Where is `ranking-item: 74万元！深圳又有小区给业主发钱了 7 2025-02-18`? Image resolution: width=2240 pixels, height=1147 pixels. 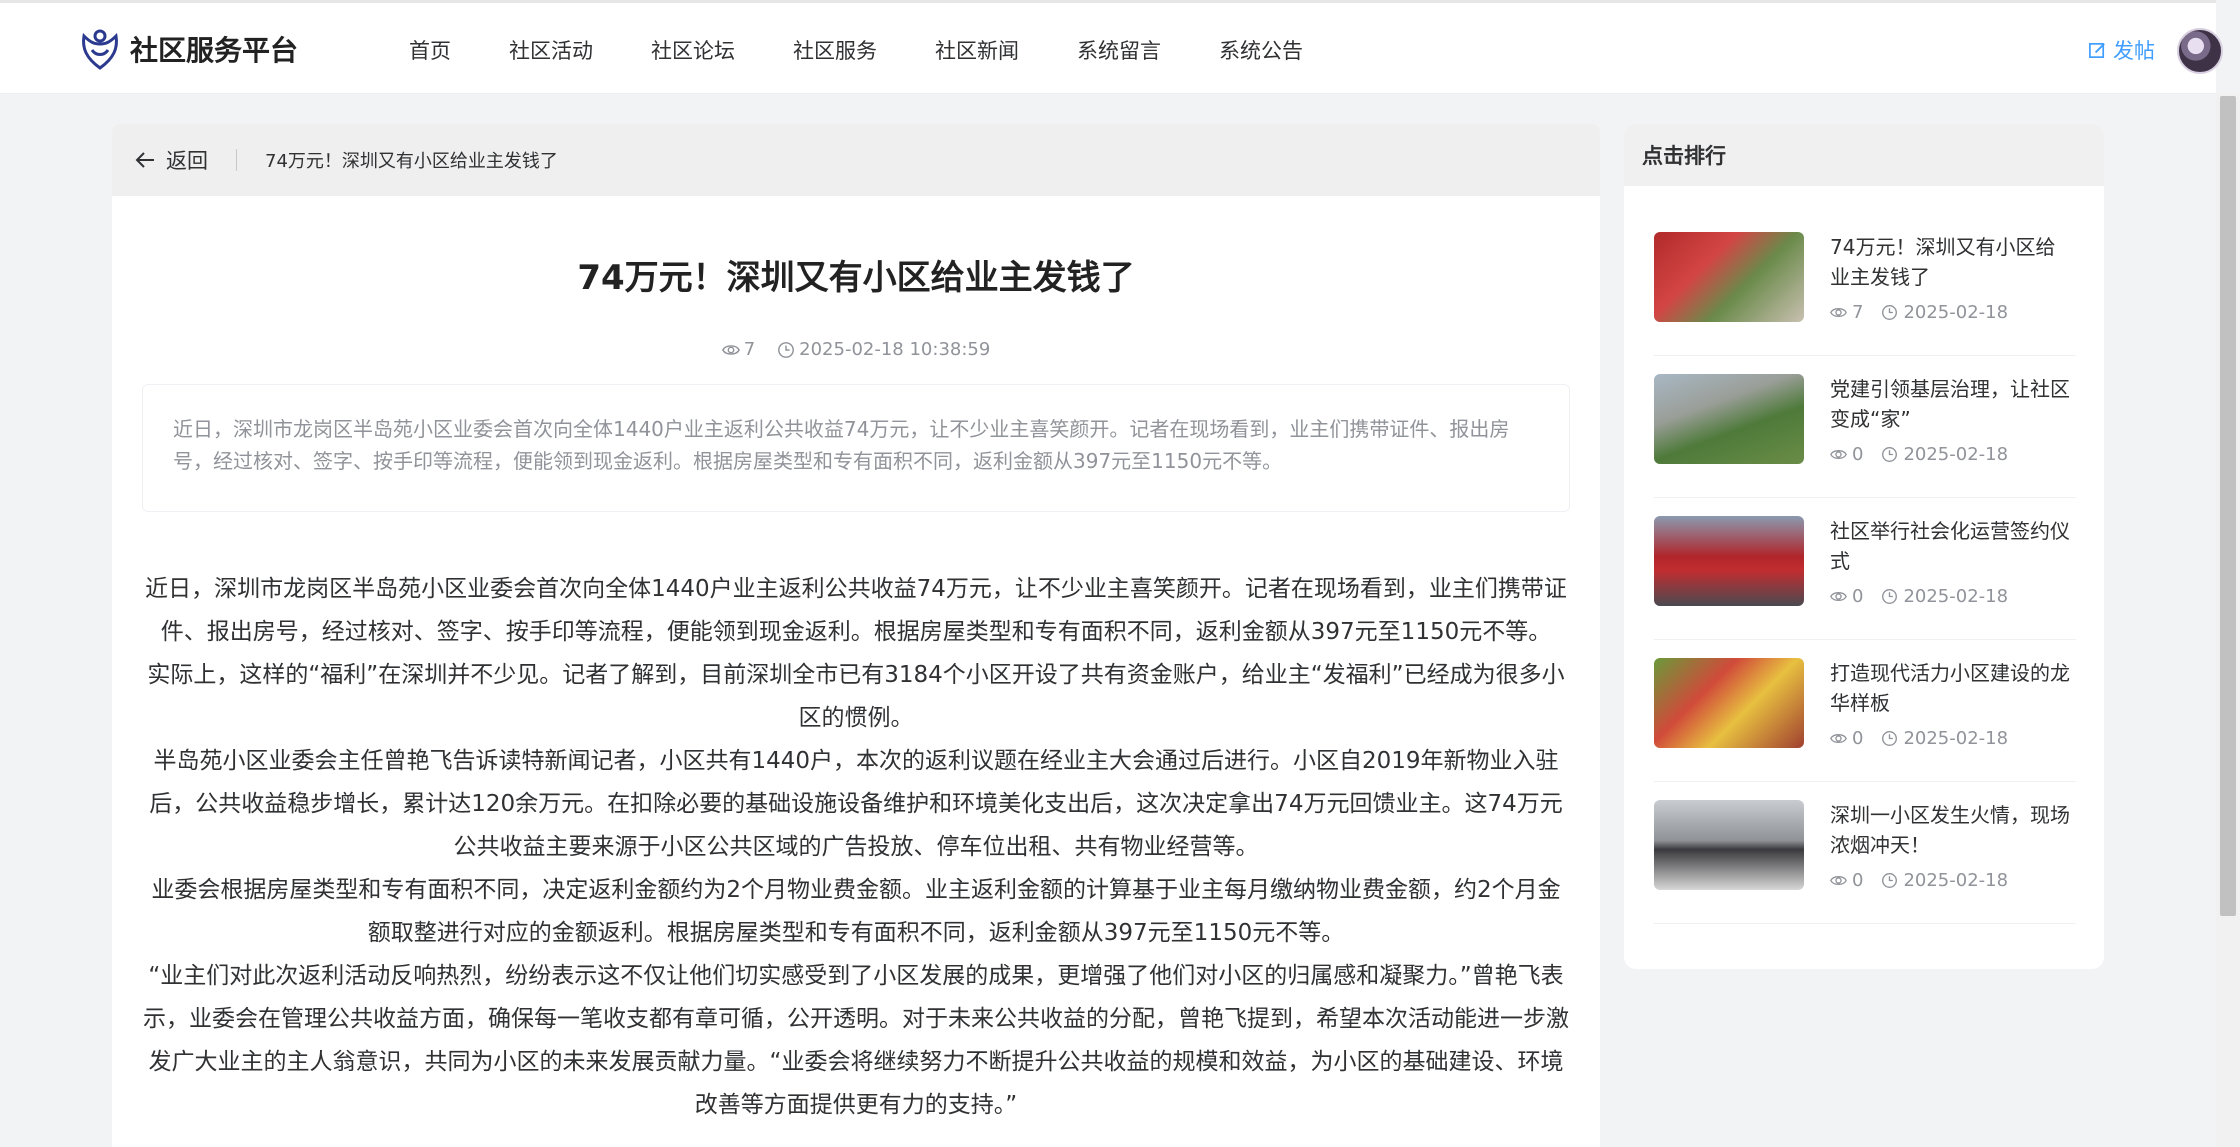 ranking-item: 74万元！深圳又有小区给业主发钱了 7 2025-02-18 is located at coordinates (1865, 285).